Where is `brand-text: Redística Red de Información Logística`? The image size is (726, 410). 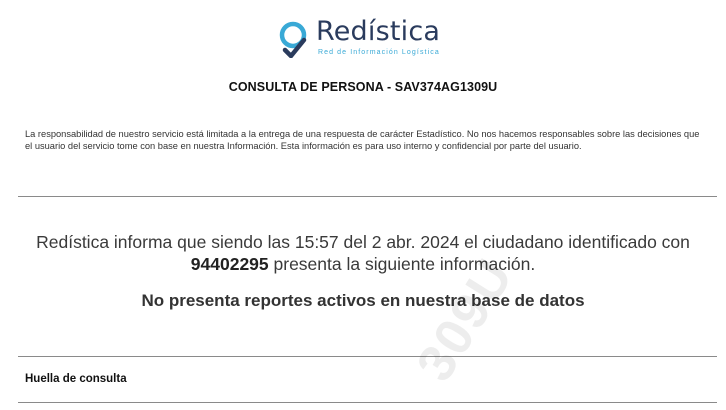
brand-text: Redística Red de Información Logística is located at coordinates (378, 36).